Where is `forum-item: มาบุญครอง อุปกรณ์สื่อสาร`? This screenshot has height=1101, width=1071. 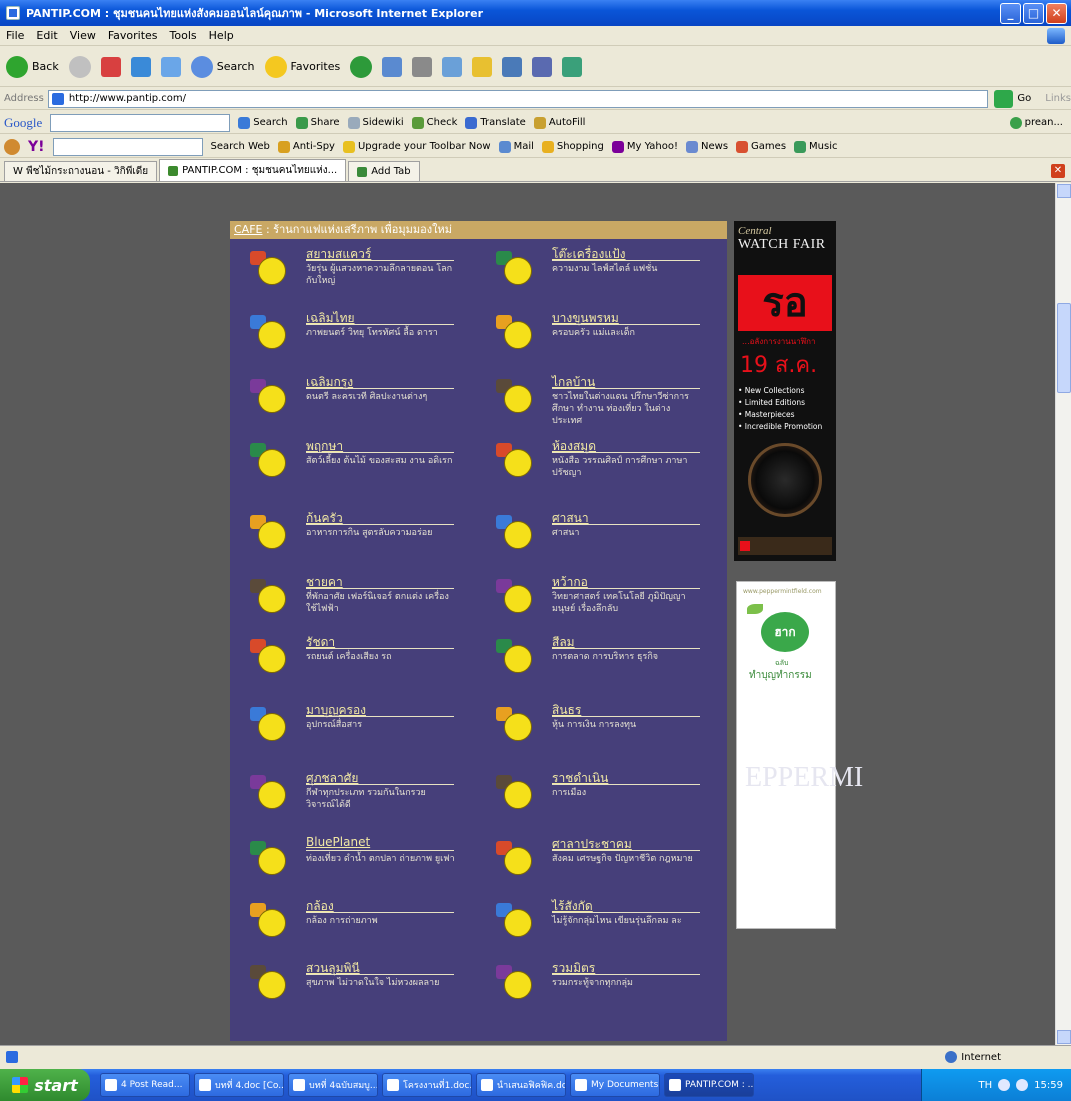 forum-item: มาบุญครอง อุปกรณ์สื่อสาร is located at coordinates (351, 731).